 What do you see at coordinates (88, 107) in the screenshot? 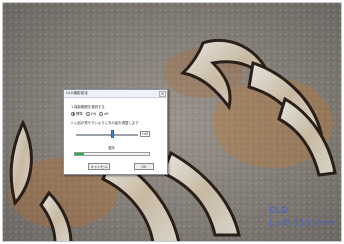
I see `section-label: 1 撮影範囲を選択する` at bounding box center [88, 107].